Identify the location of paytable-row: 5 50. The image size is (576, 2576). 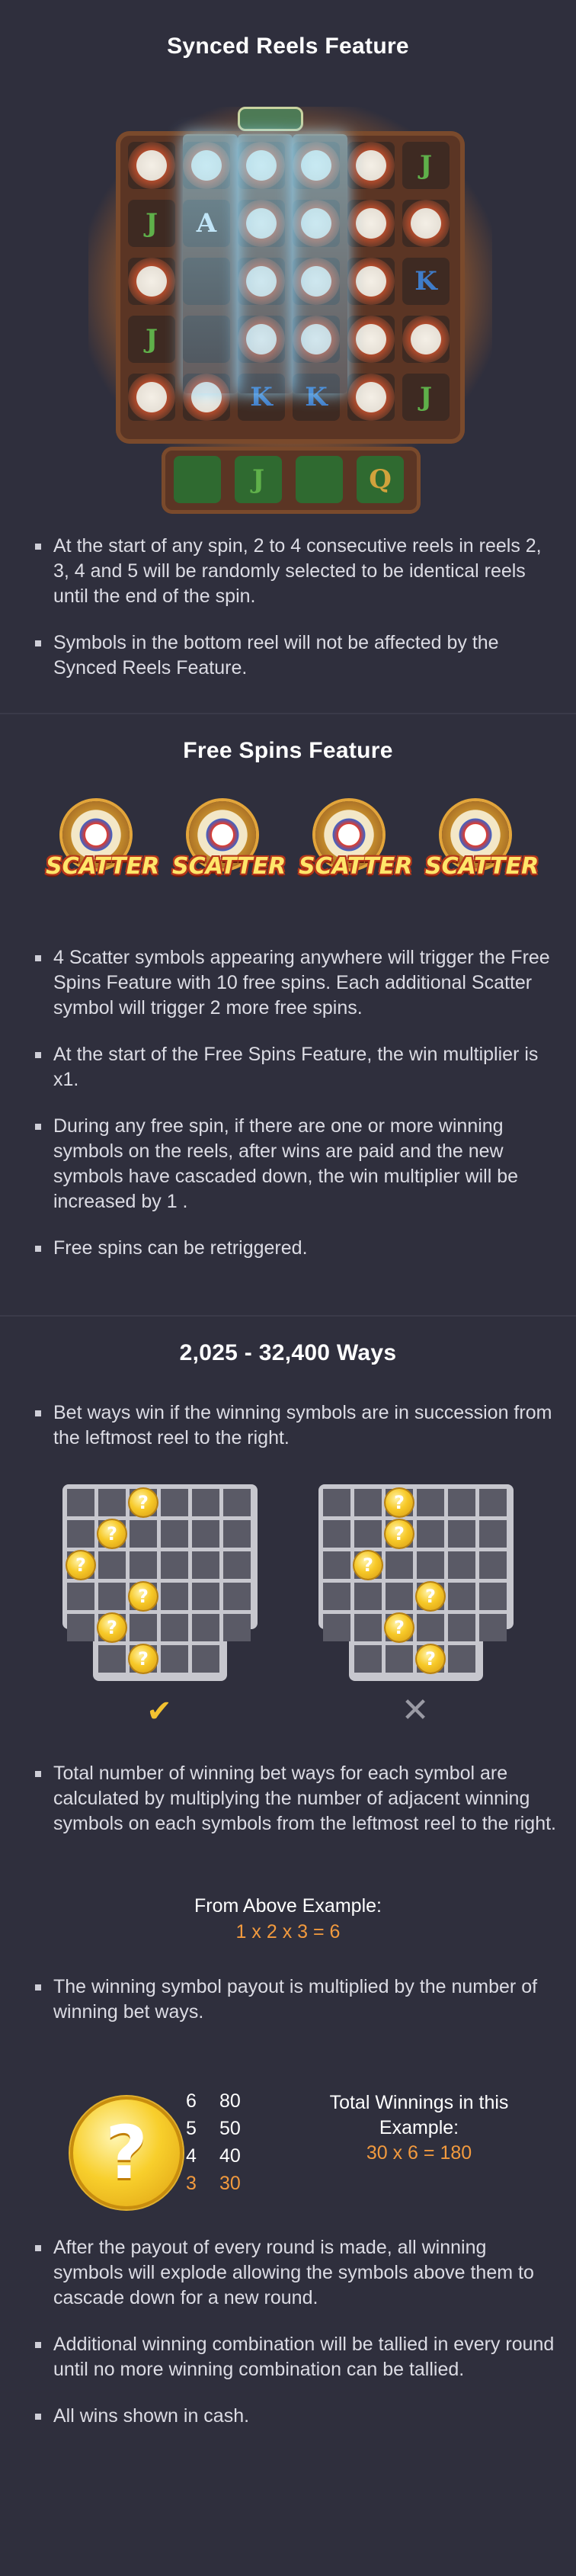
(231, 2128).